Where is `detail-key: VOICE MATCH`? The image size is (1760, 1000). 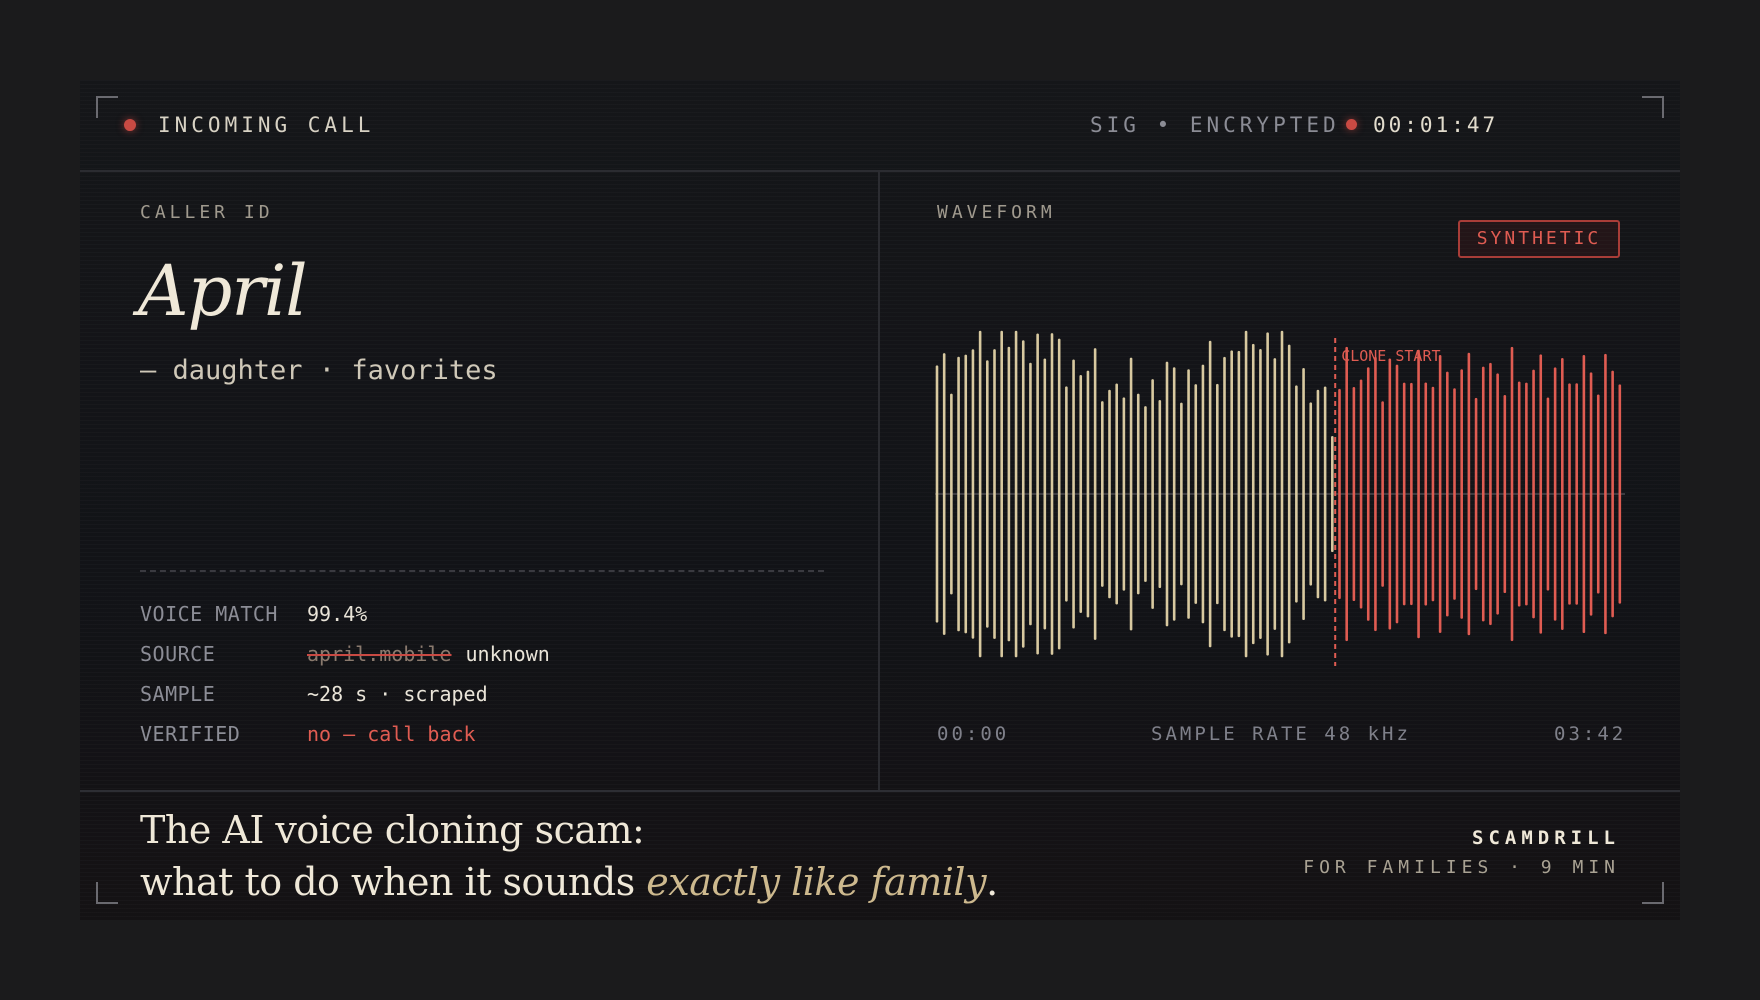 detail-key: VOICE MATCH is located at coordinates (209, 614).